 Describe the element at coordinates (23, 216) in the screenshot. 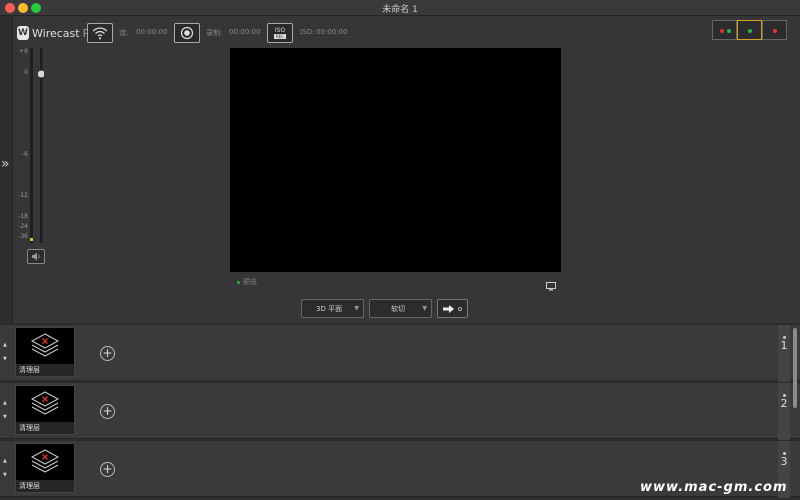

I see `scale-label: -18` at that location.